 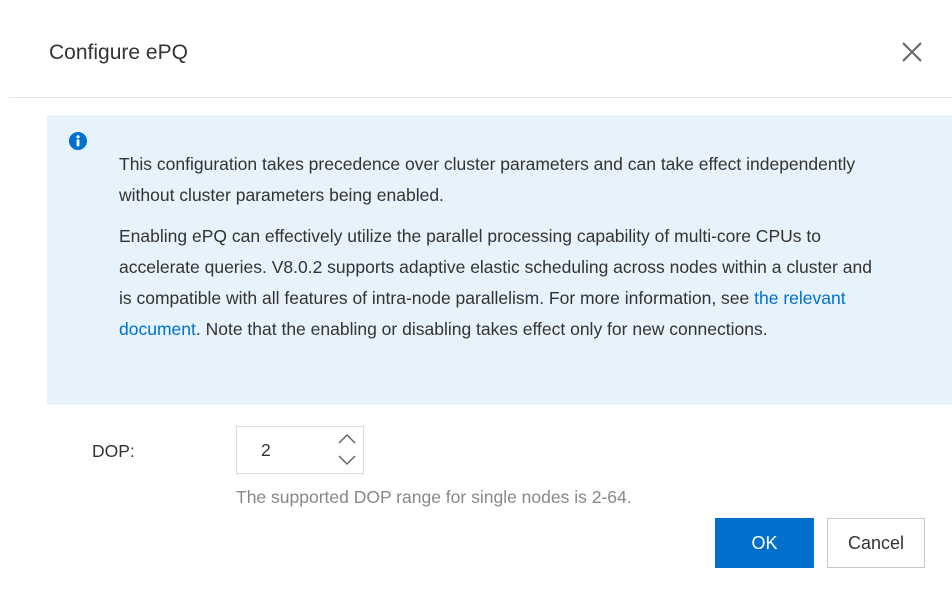 I want to click on close-icon, so click(x=912, y=52).